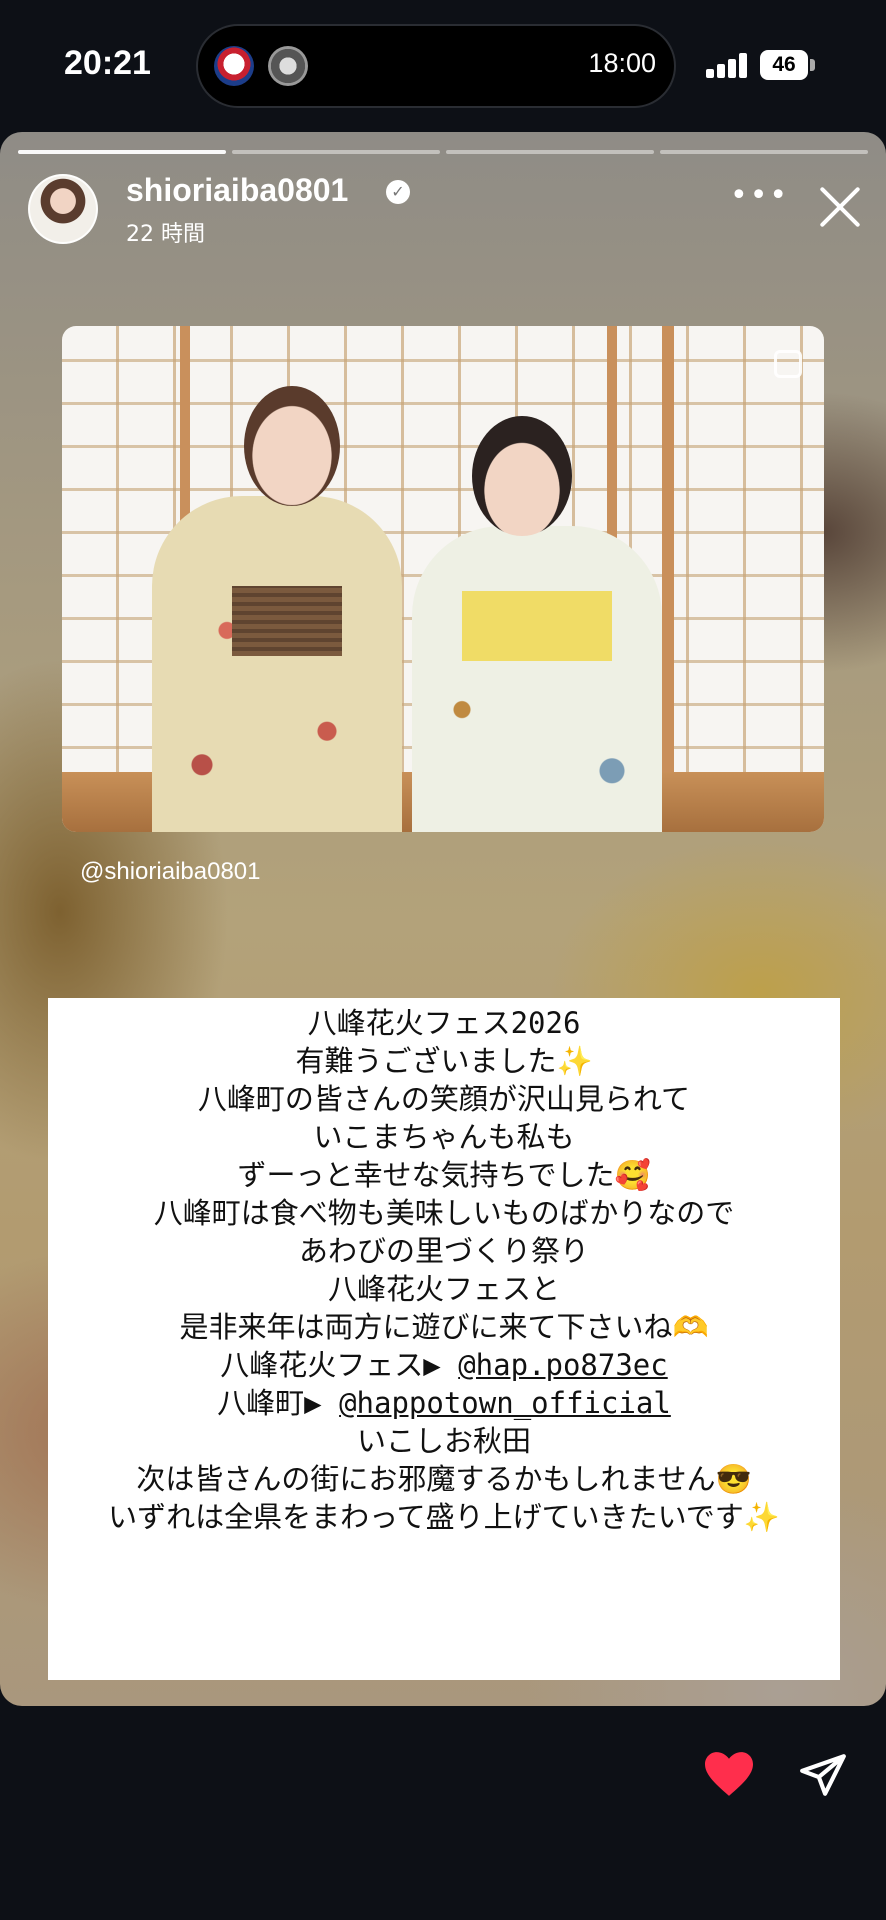  I want to click on caption-line: 有難うございました✨, so click(444, 1061).